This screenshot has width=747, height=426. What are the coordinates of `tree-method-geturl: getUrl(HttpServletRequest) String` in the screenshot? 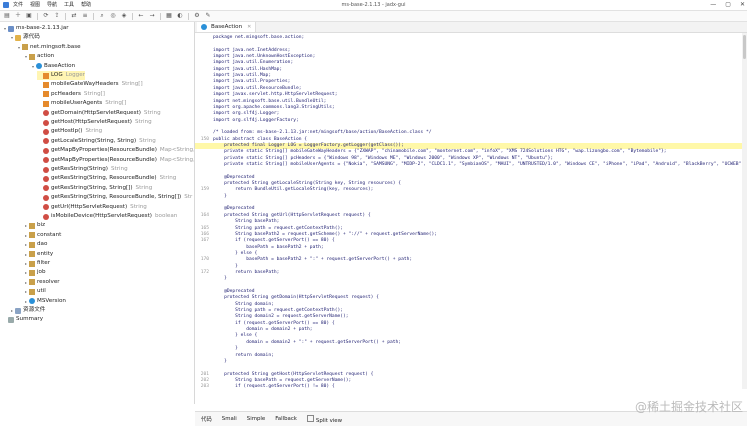 It's located at (92, 207).